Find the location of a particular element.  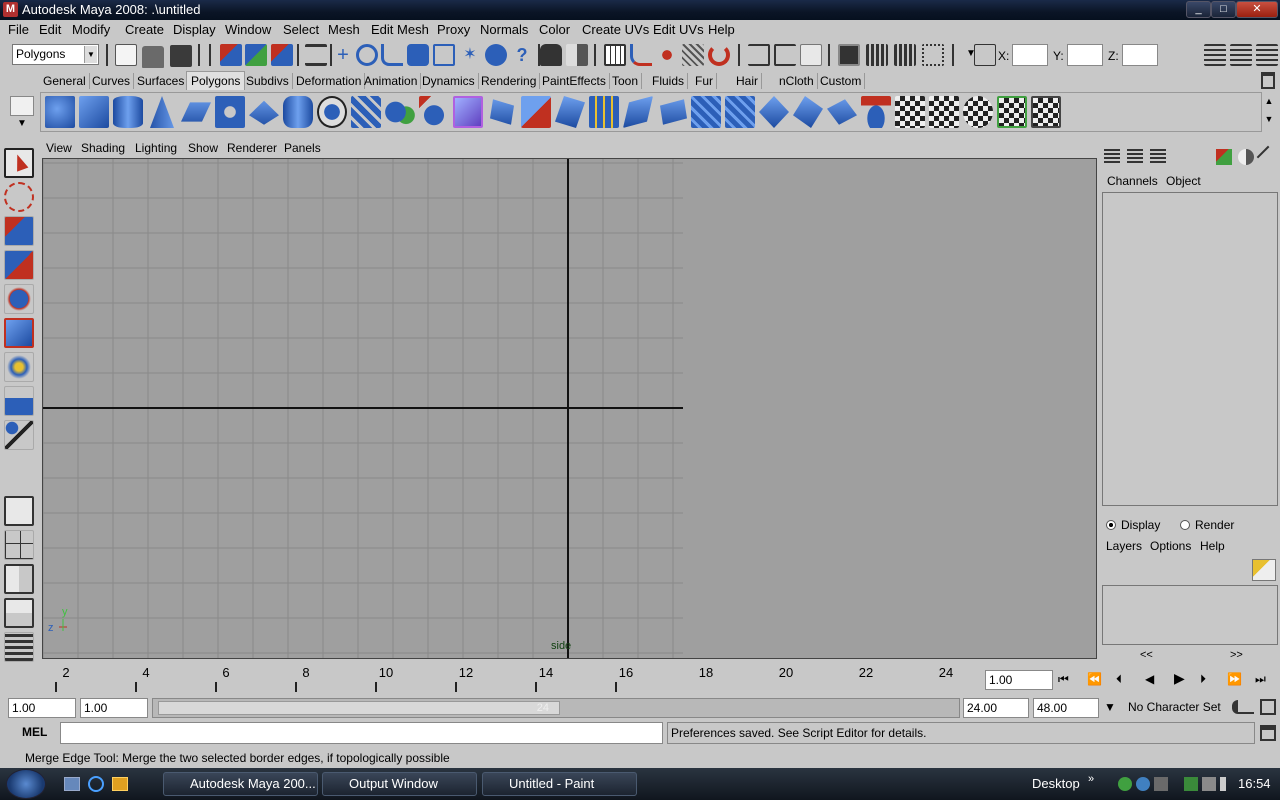

split-polygon-icon is located at coordinates (604, 112).